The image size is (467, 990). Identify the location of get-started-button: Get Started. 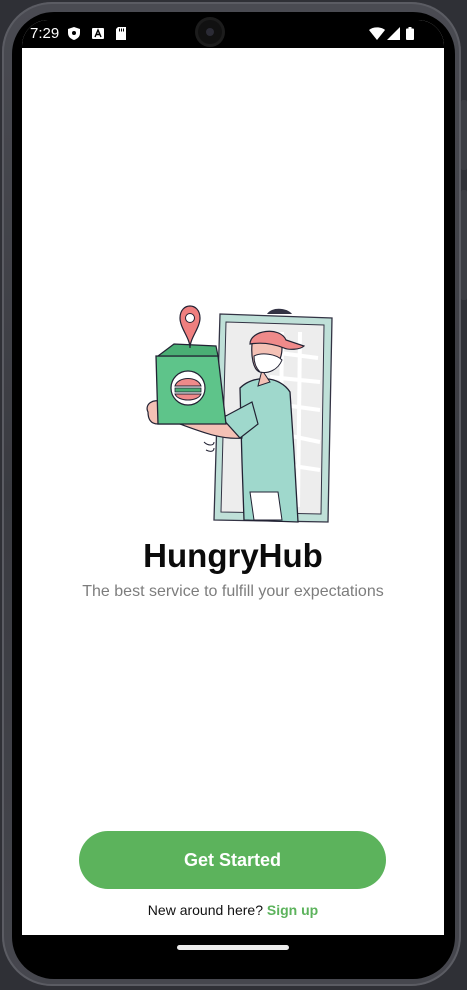
(232, 860).